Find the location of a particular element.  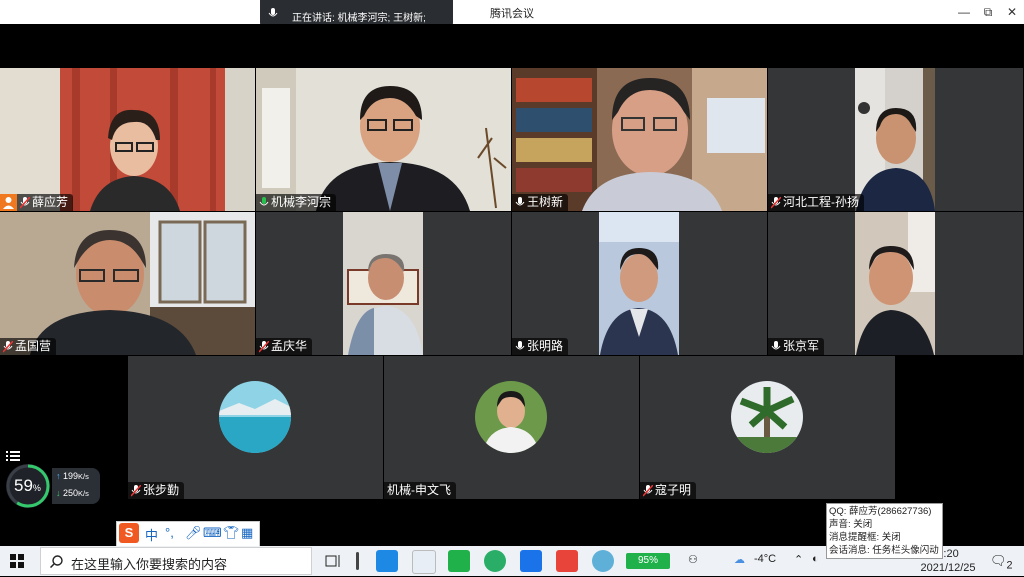

download-speed: 250 is located at coordinates (71, 493).